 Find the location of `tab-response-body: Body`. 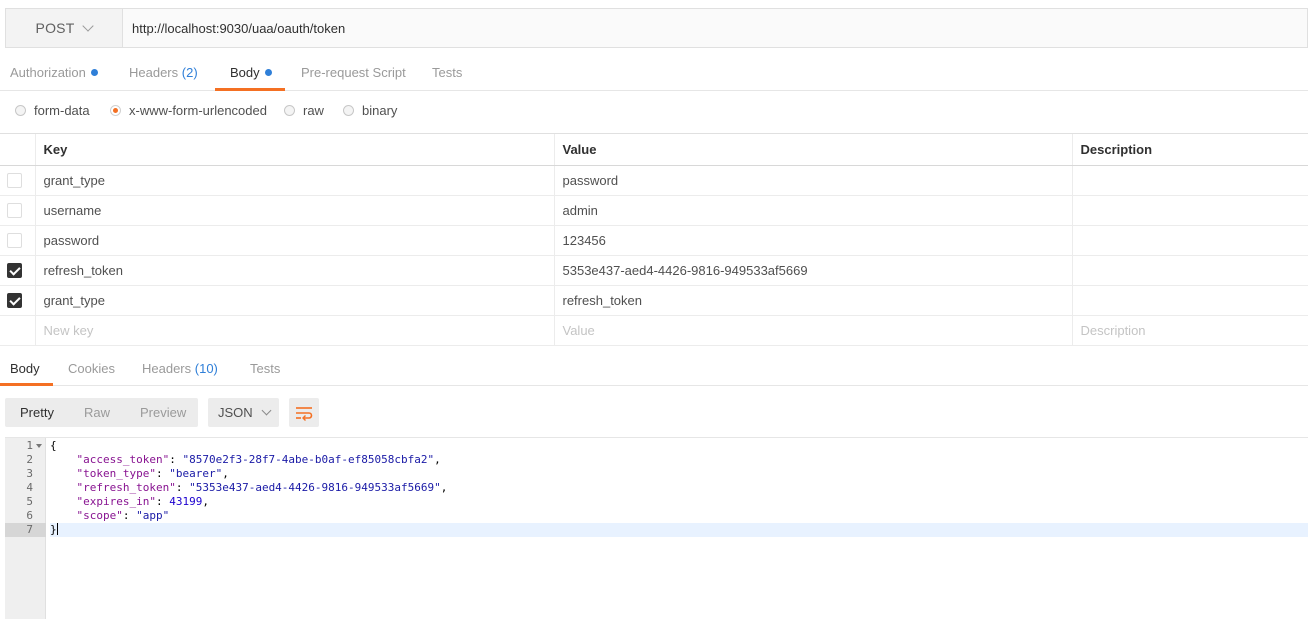

tab-response-body: Body is located at coordinates (25, 368).